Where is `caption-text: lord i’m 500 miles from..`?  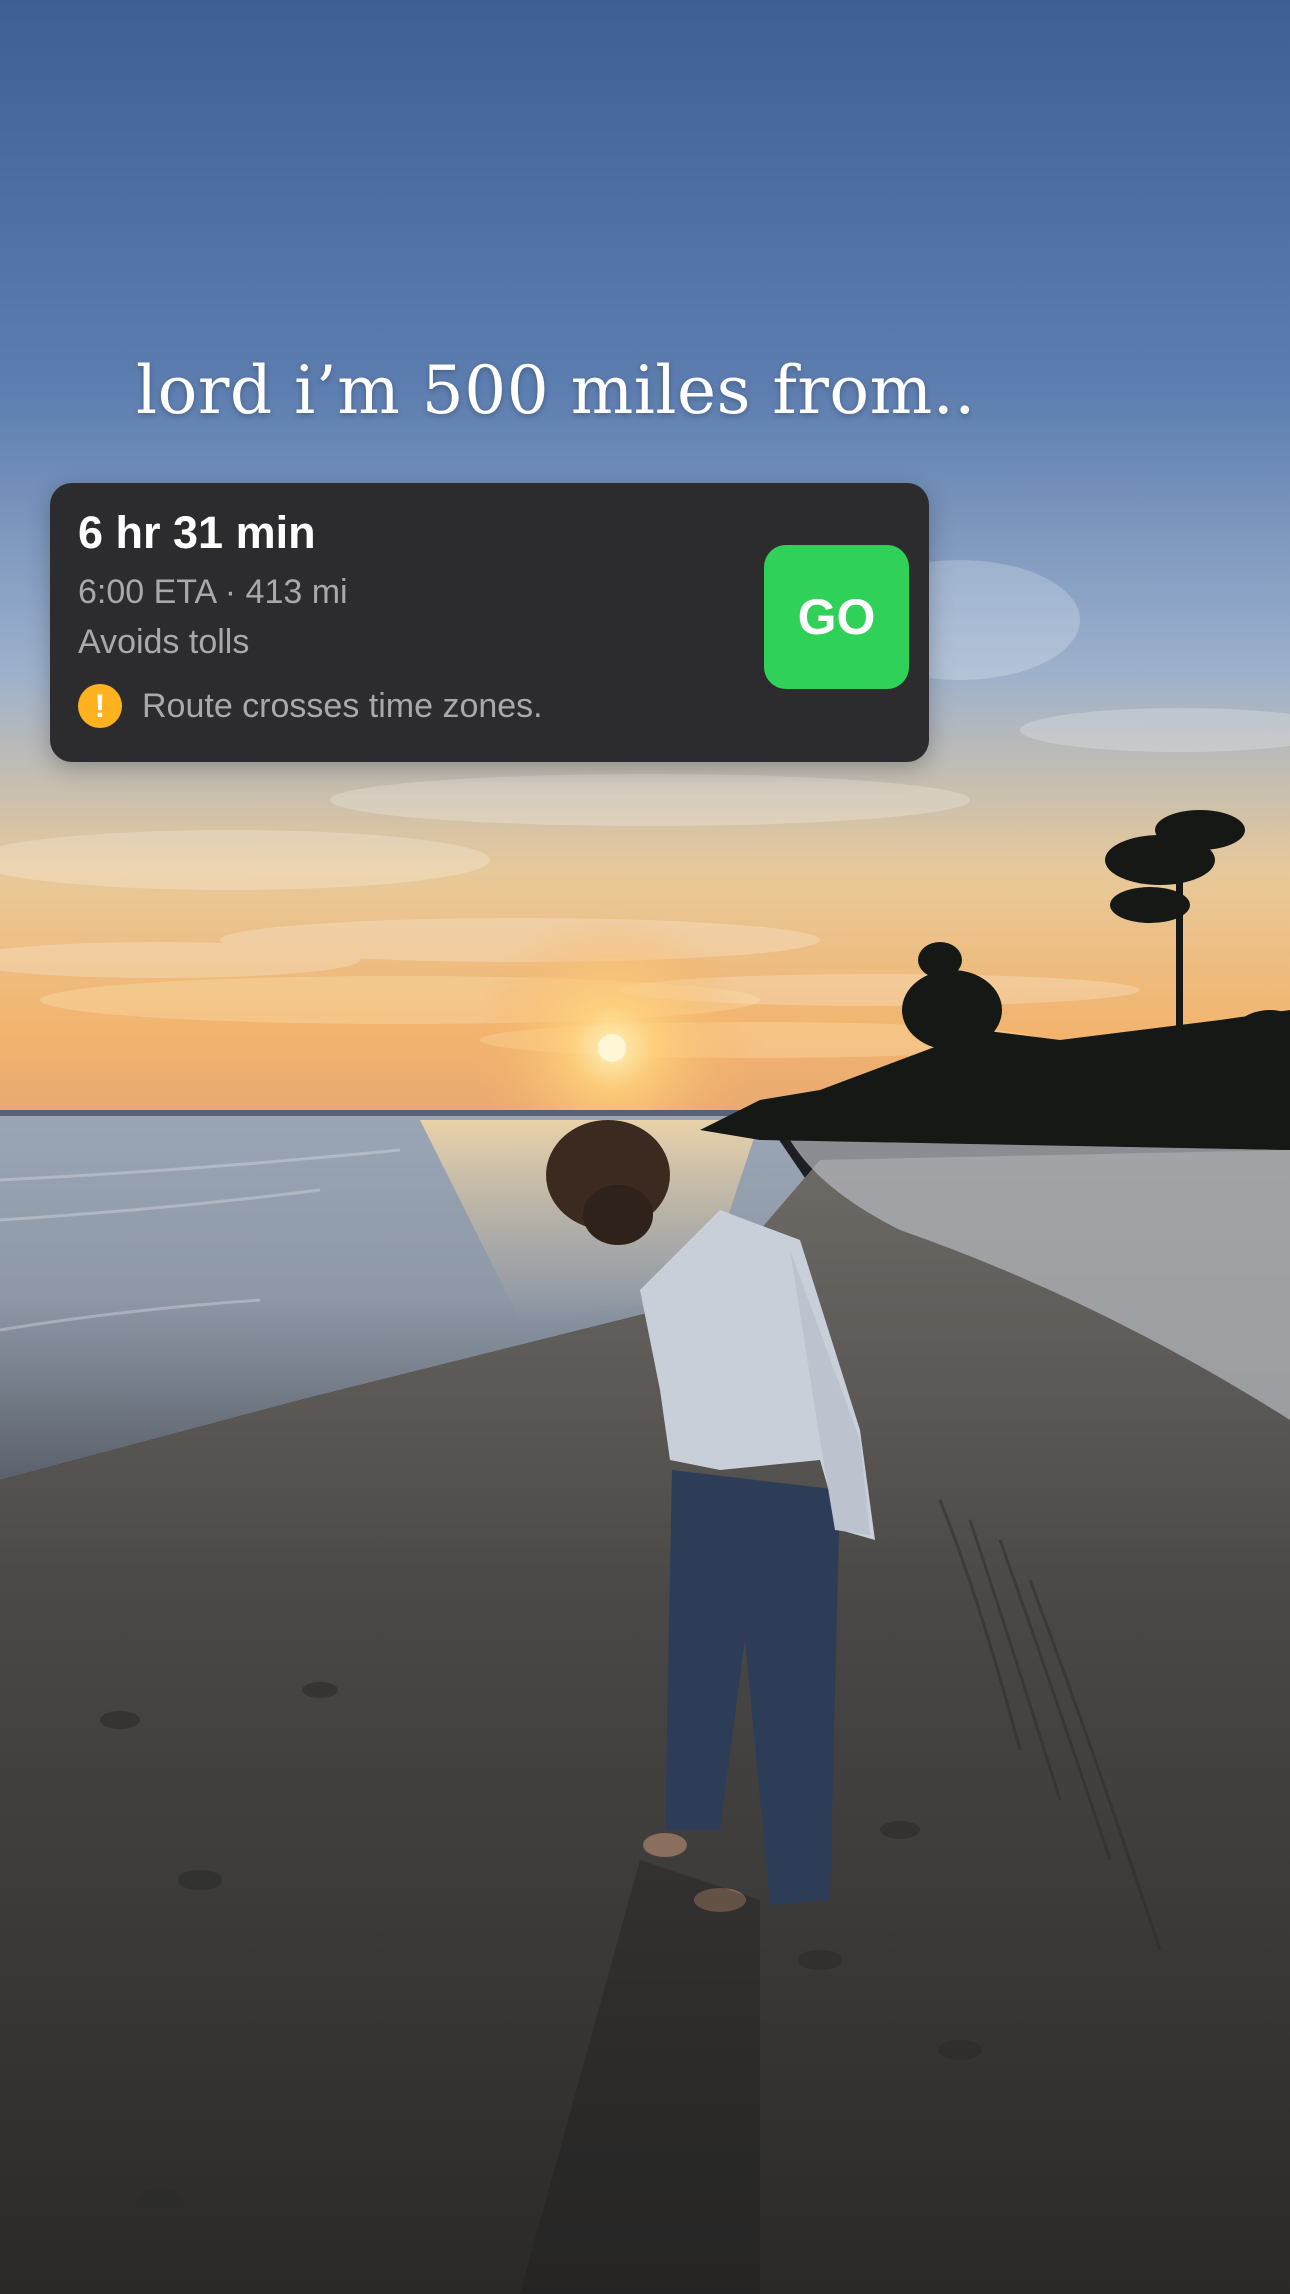 caption-text: lord i’m 500 miles from.. is located at coordinates (556, 390).